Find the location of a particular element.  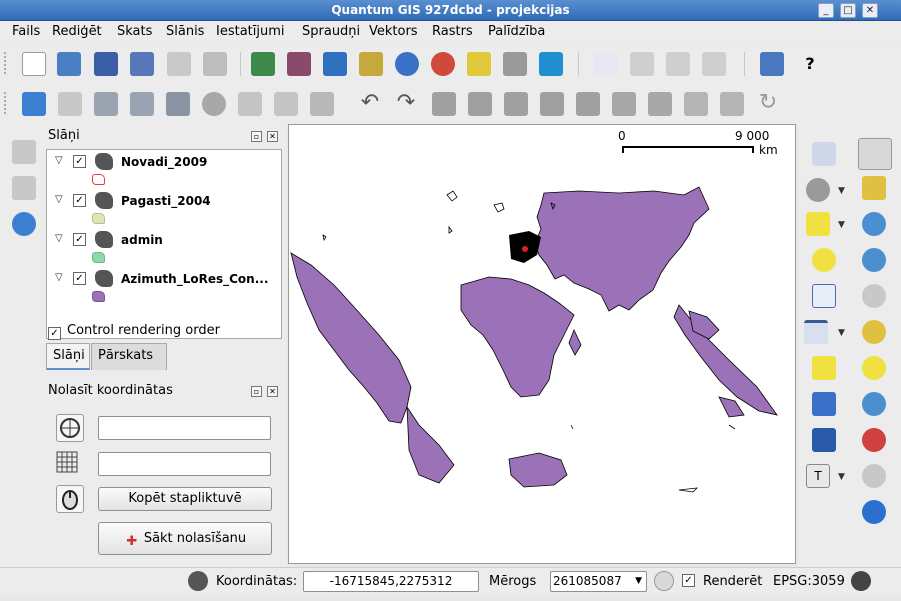

refresh-icon is located at coordinates (874, 512).